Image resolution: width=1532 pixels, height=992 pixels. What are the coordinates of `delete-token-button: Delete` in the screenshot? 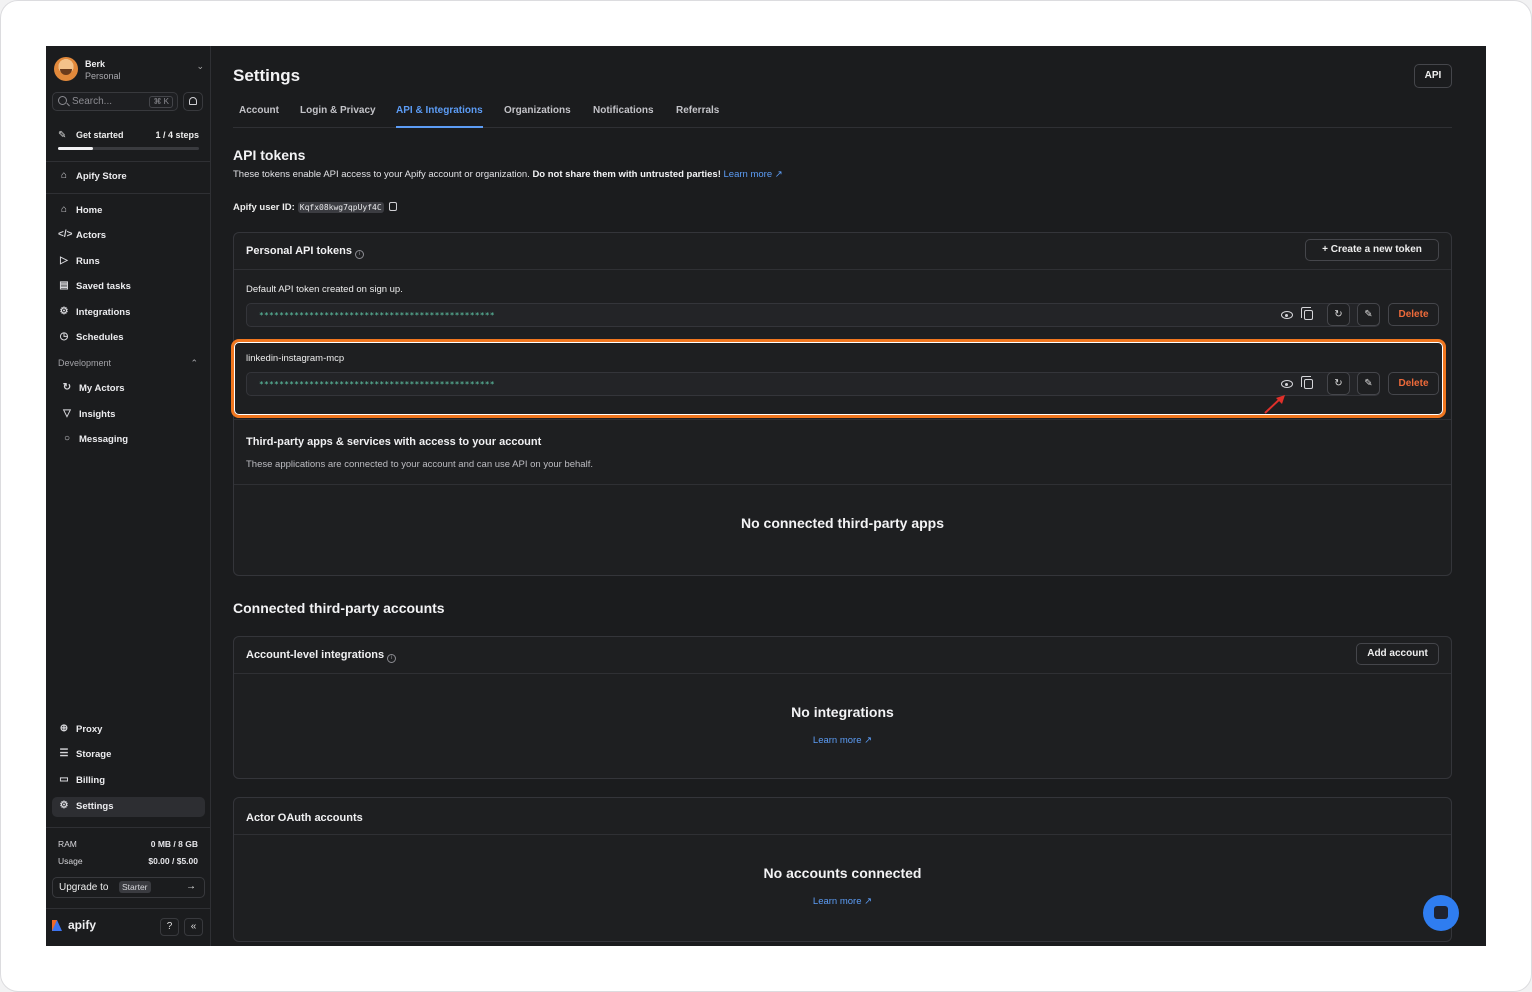 It's located at (1413, 314).